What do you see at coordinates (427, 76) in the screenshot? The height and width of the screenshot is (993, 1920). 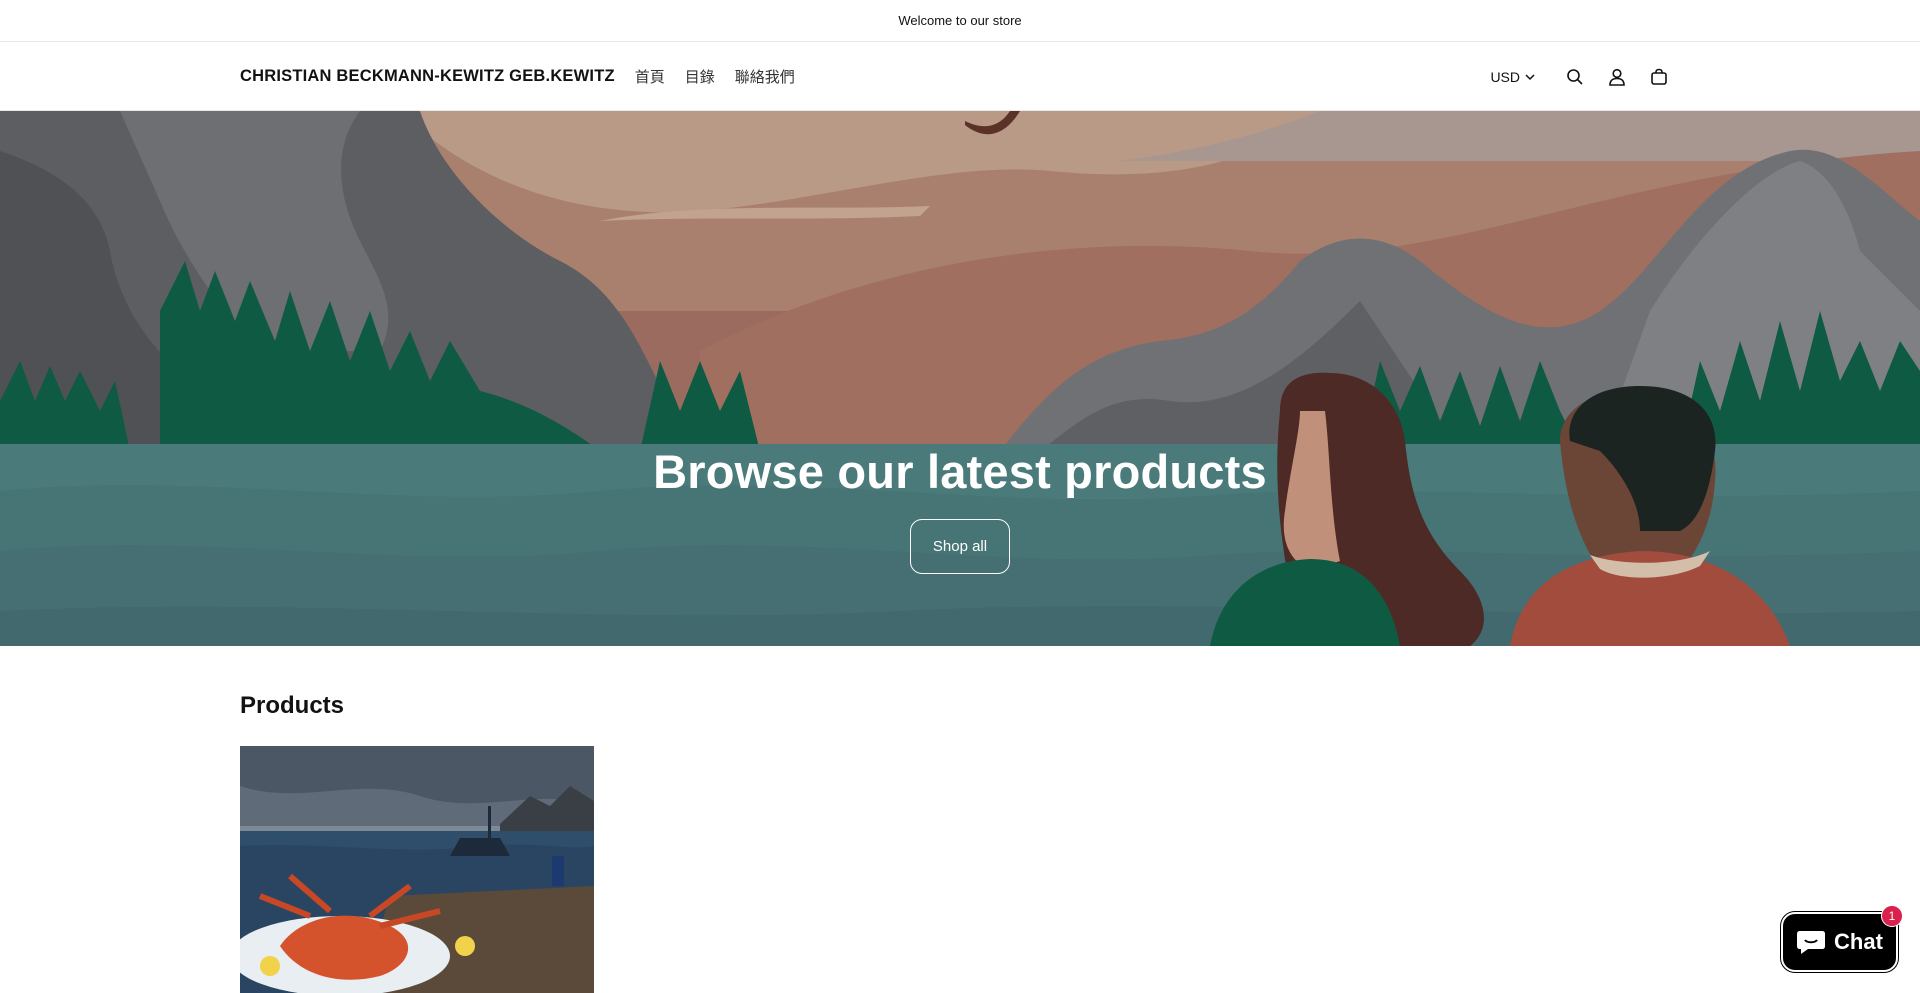 I see `store-logo: CHRISTIAN BECKMANN-KEWITZ GEB.KEWITZ` at bounding box center [427, 76].